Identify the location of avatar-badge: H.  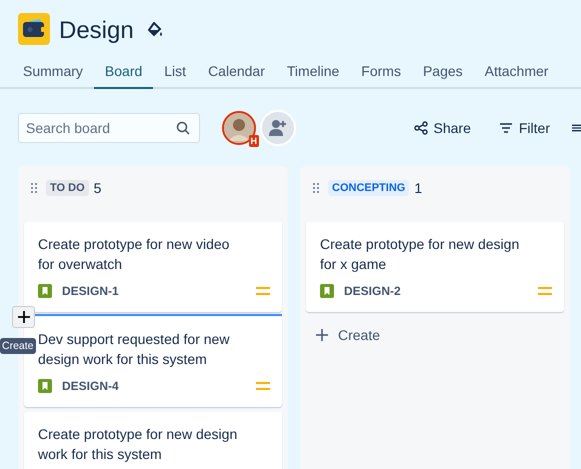
(253, 141).